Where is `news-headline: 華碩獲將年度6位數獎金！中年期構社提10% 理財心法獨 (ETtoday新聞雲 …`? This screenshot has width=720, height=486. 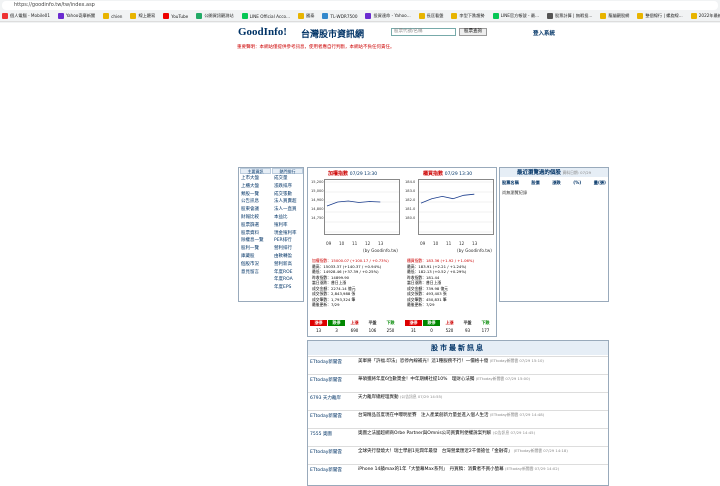 news-headline: 華碩獲將年度6位數獎金！中年期構社提10% 理財心法獨 (ETtoday新聞雲 … is located at coordinates (480, 379).